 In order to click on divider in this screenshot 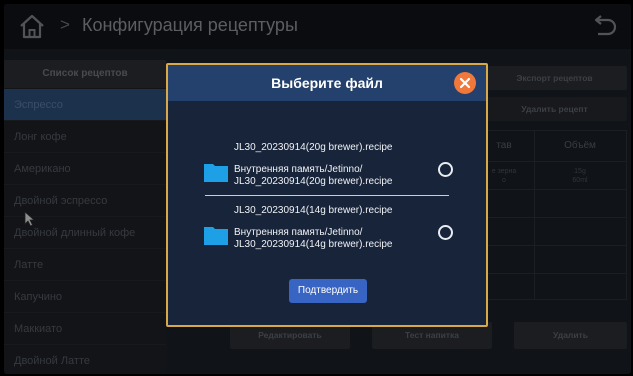, I will do `click(327, 195)`.